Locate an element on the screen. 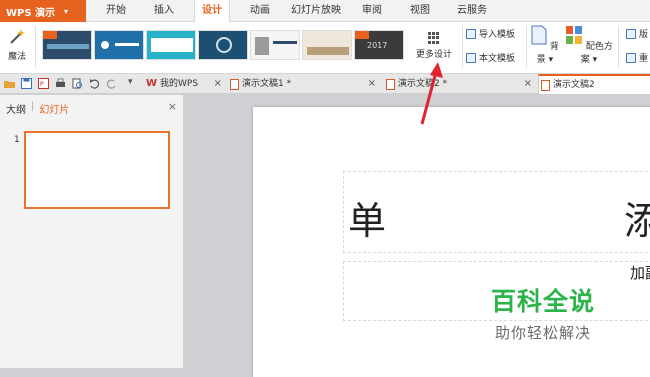 The image size is (650, 377). watermark-sub: 助你轻松解决 is located at coordinates (542, 333).